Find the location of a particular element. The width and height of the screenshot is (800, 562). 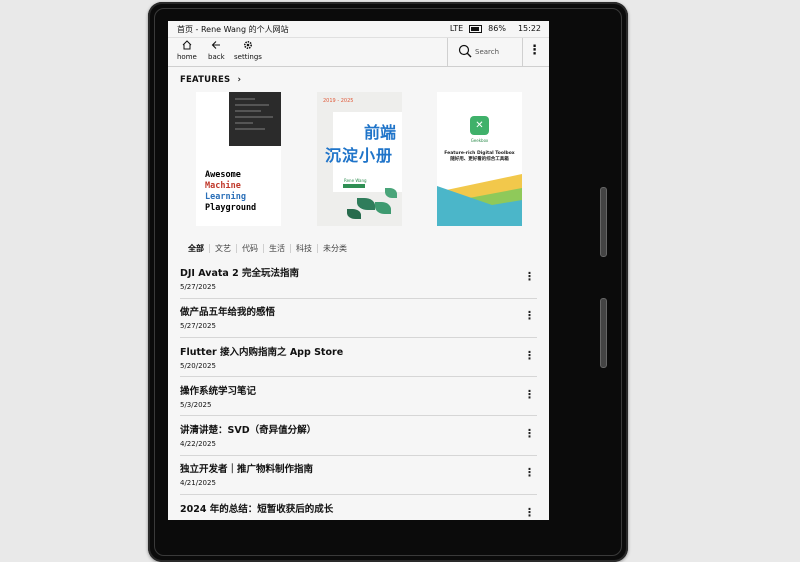

code-editor-thumbnail is located at coordinates (255, 119).